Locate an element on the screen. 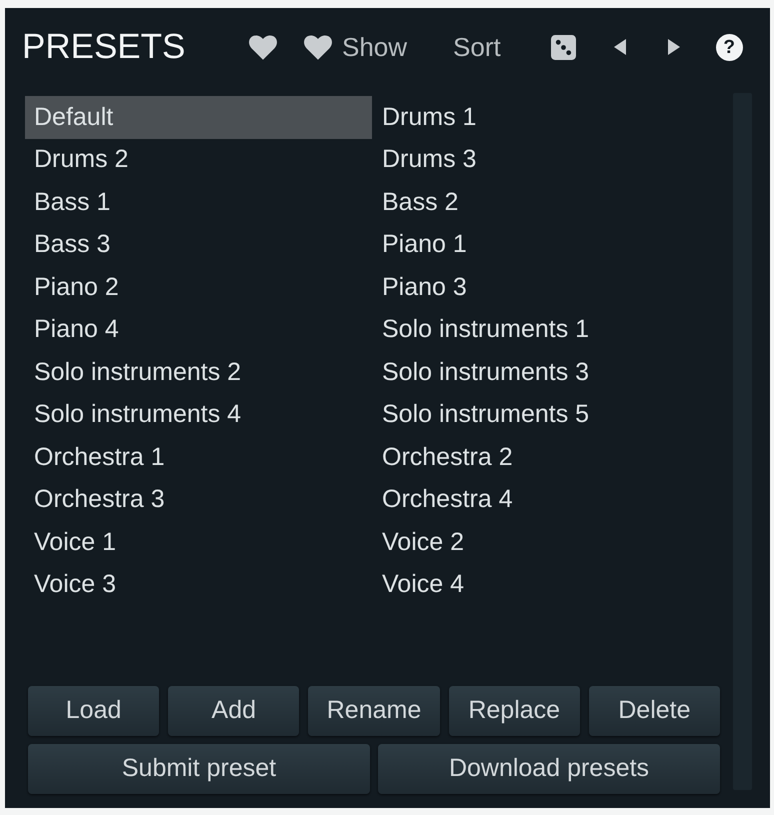  action-button: Delete is located at coordinates (654, 711).